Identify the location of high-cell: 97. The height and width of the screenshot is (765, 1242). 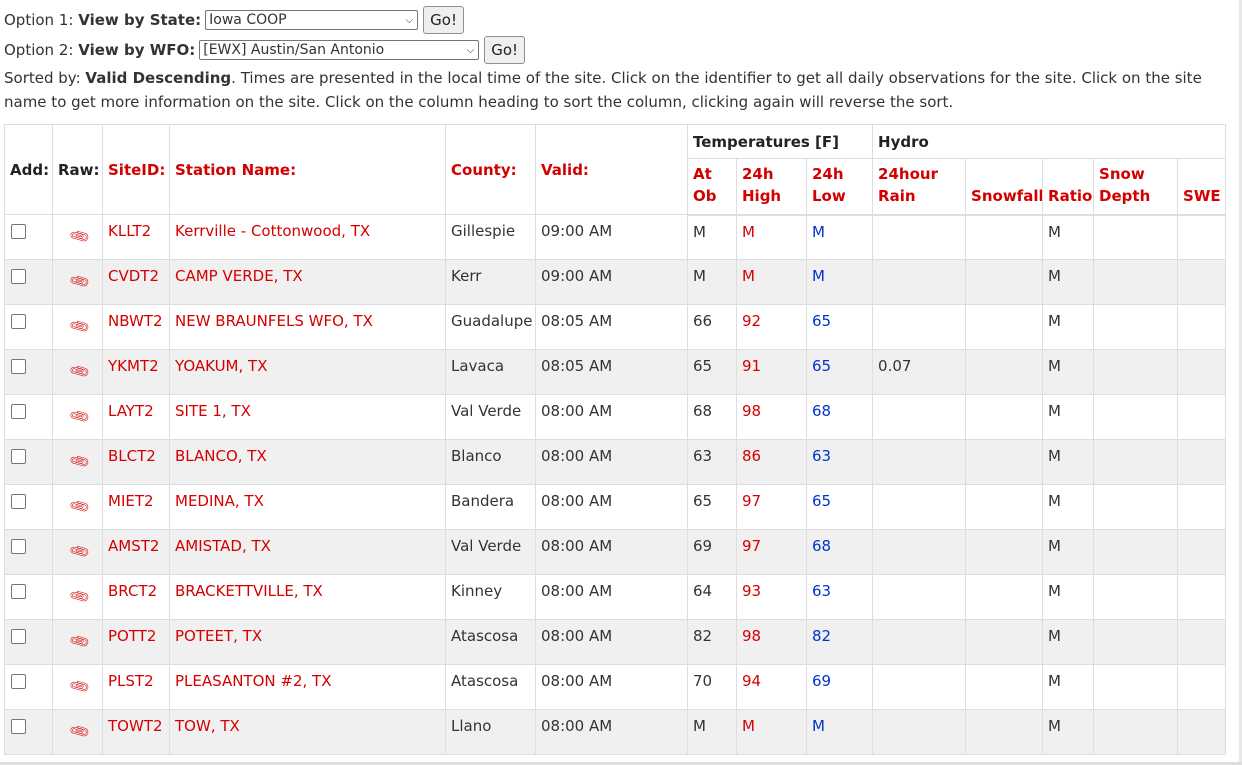
(771, 552).